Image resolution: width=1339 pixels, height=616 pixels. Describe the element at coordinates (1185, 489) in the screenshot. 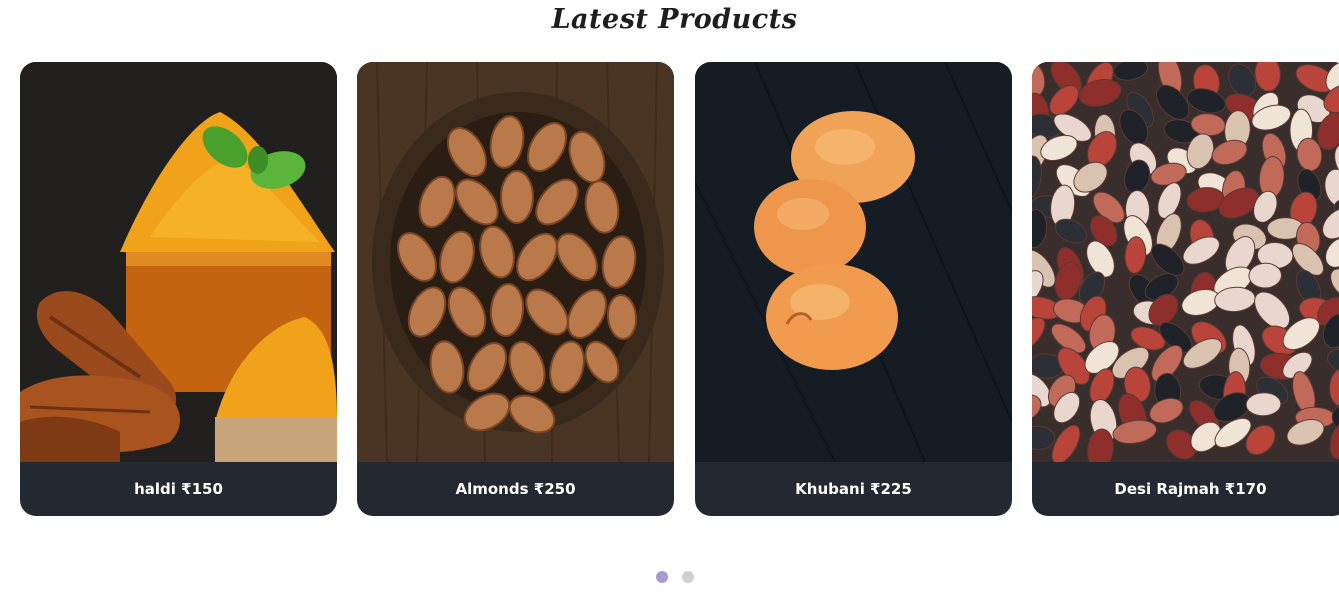

I see `product-caption: Desi Rajmah ₹170` at that location.